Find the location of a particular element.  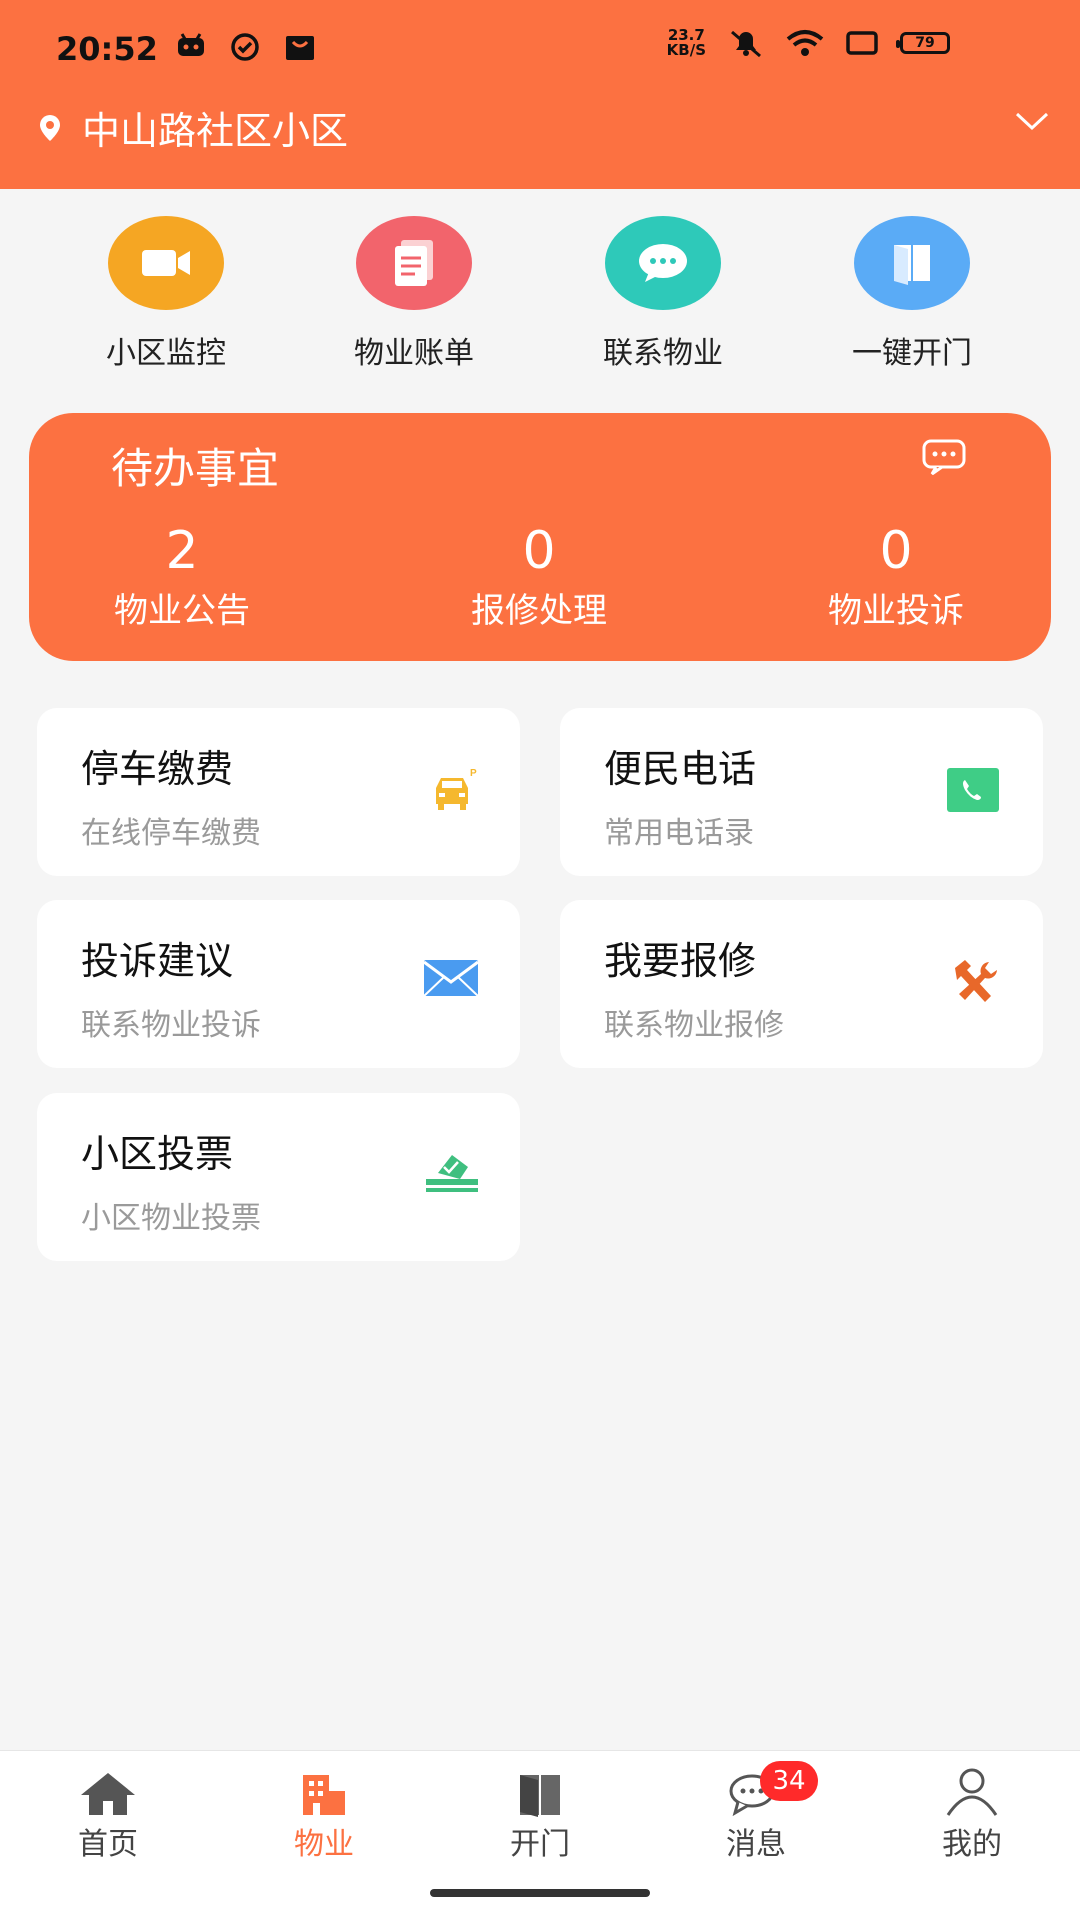

location-name: 中山路社区小区 is located at coordinates (215, 131).